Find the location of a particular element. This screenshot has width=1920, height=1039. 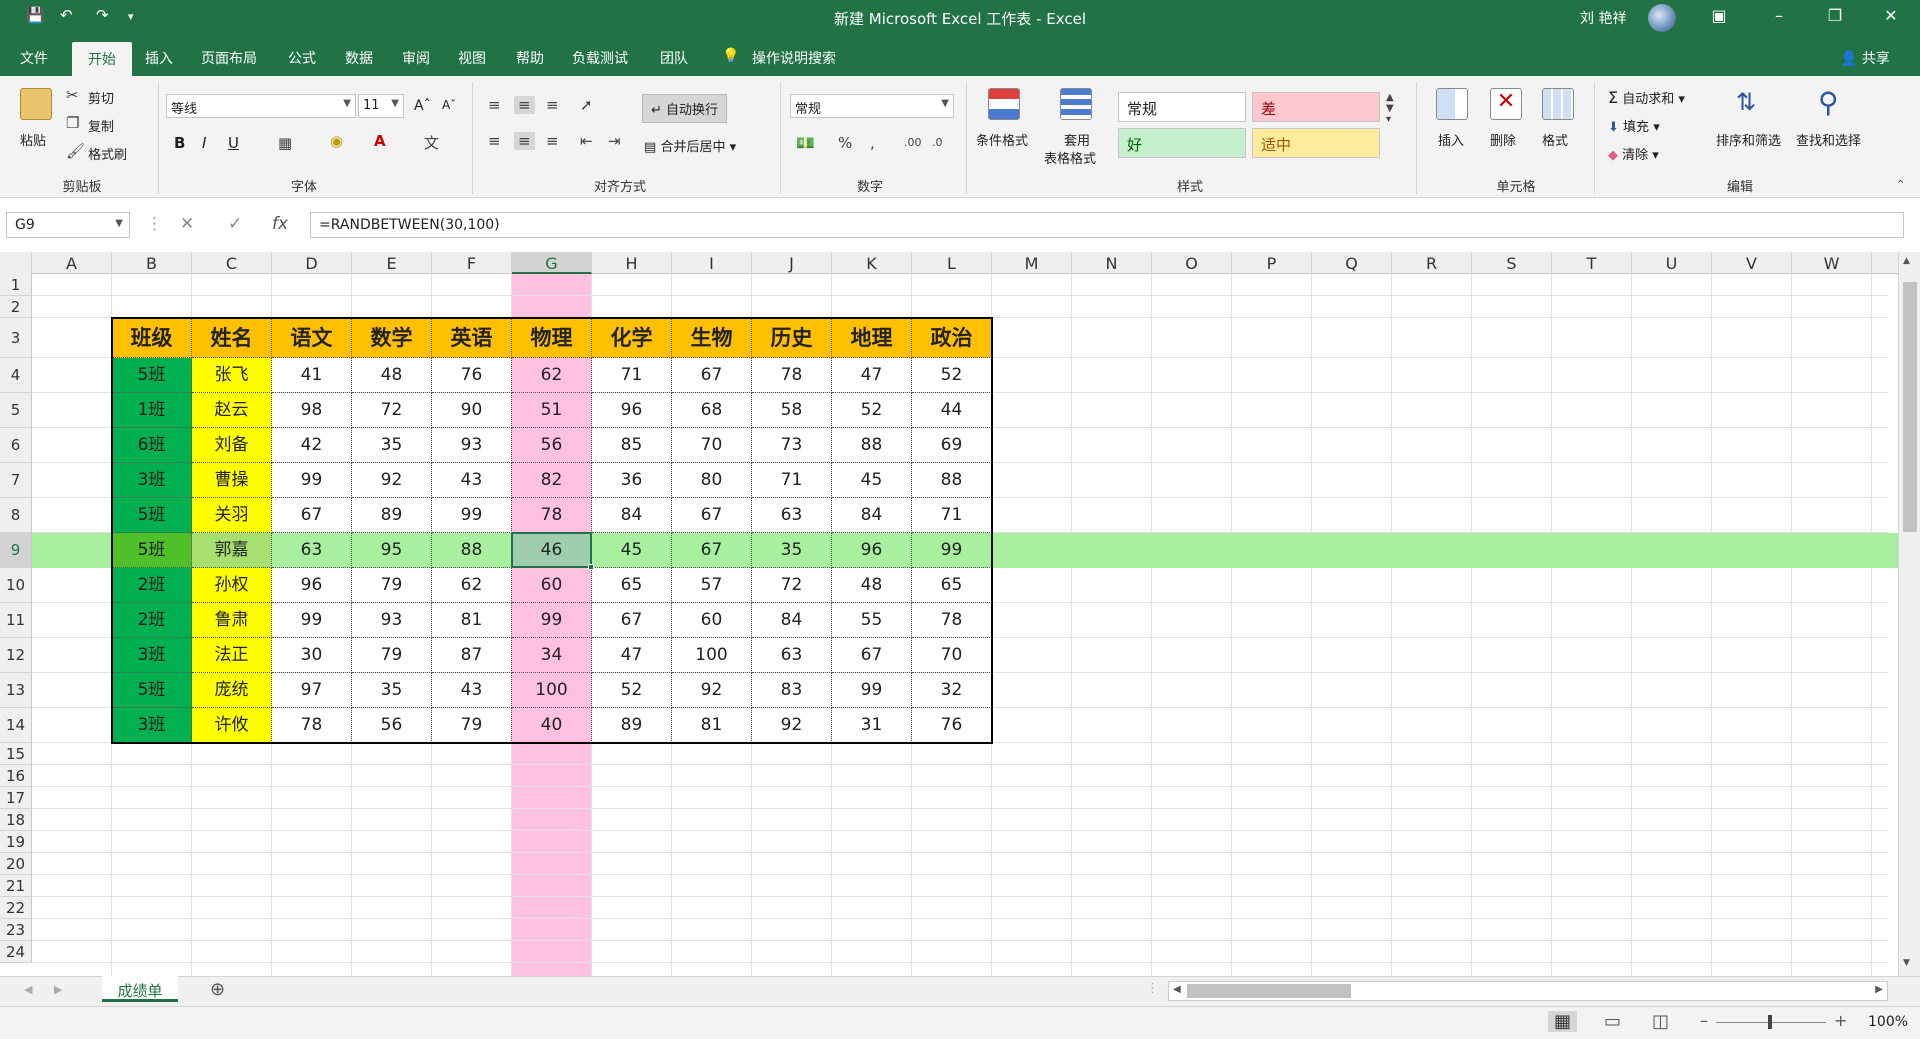

table-cell: 80 is located at coordinates (712, 480).